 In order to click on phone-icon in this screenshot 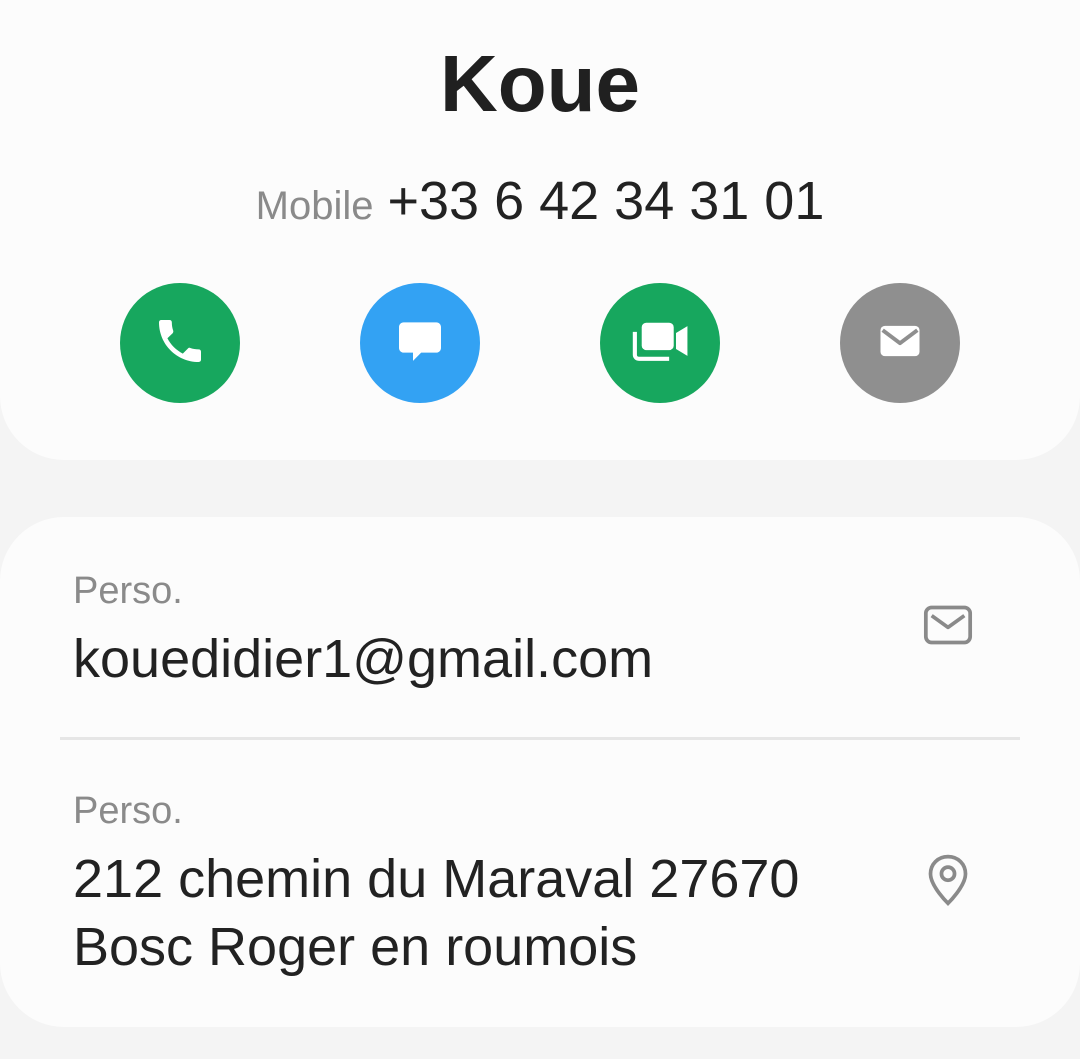, I will do `click(180, 343)`.